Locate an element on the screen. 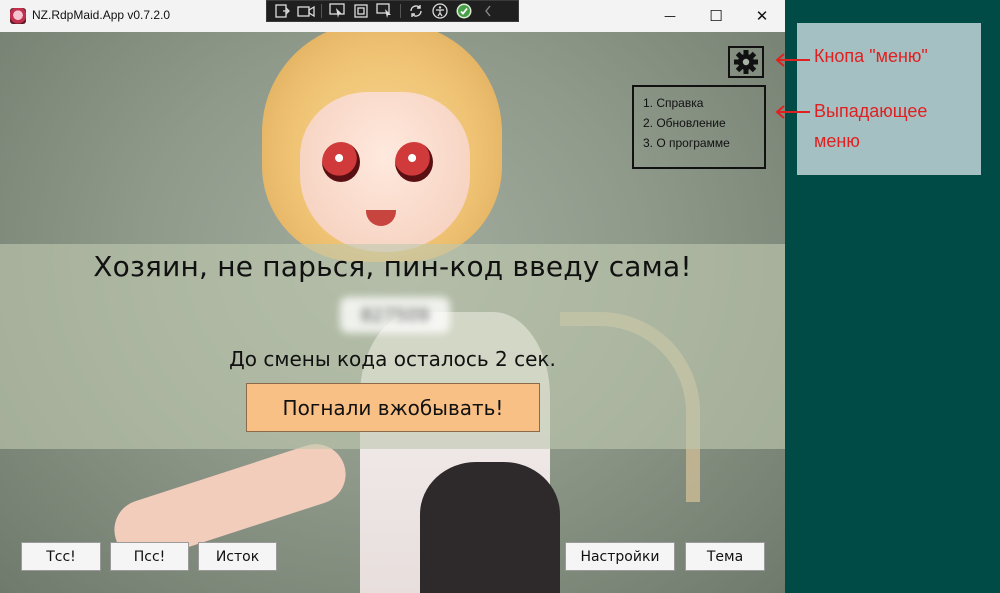 The image size is (1000, 593). close-icon: ✕ is located at coordinates (762, 16).